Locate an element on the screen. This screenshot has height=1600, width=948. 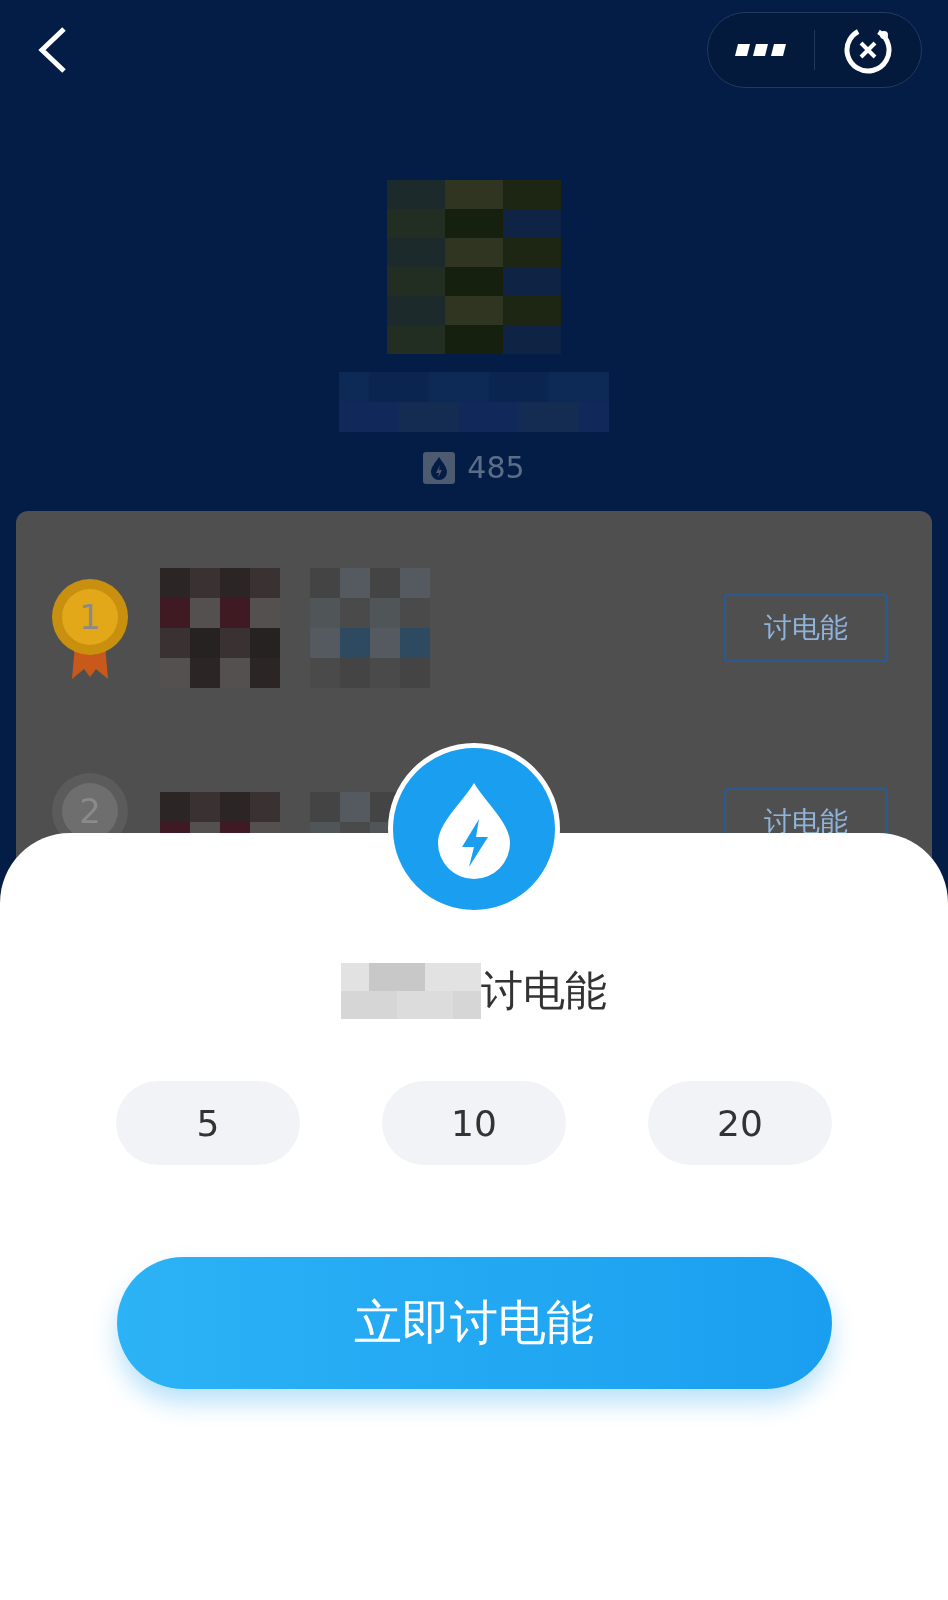
sheet-title: 讨电能 is located at coordinates (544, 991).